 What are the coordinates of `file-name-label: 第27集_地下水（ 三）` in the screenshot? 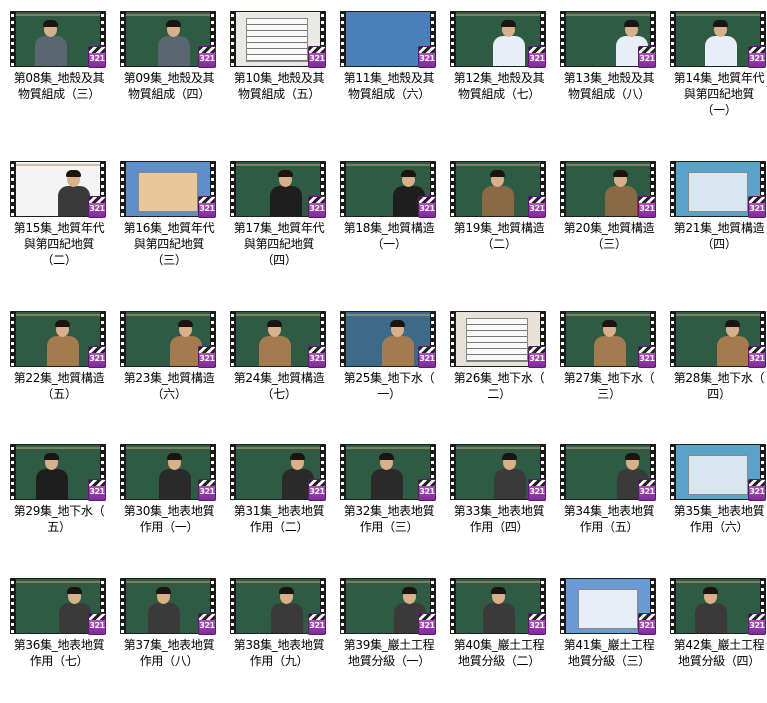 It's located at (609, 386).